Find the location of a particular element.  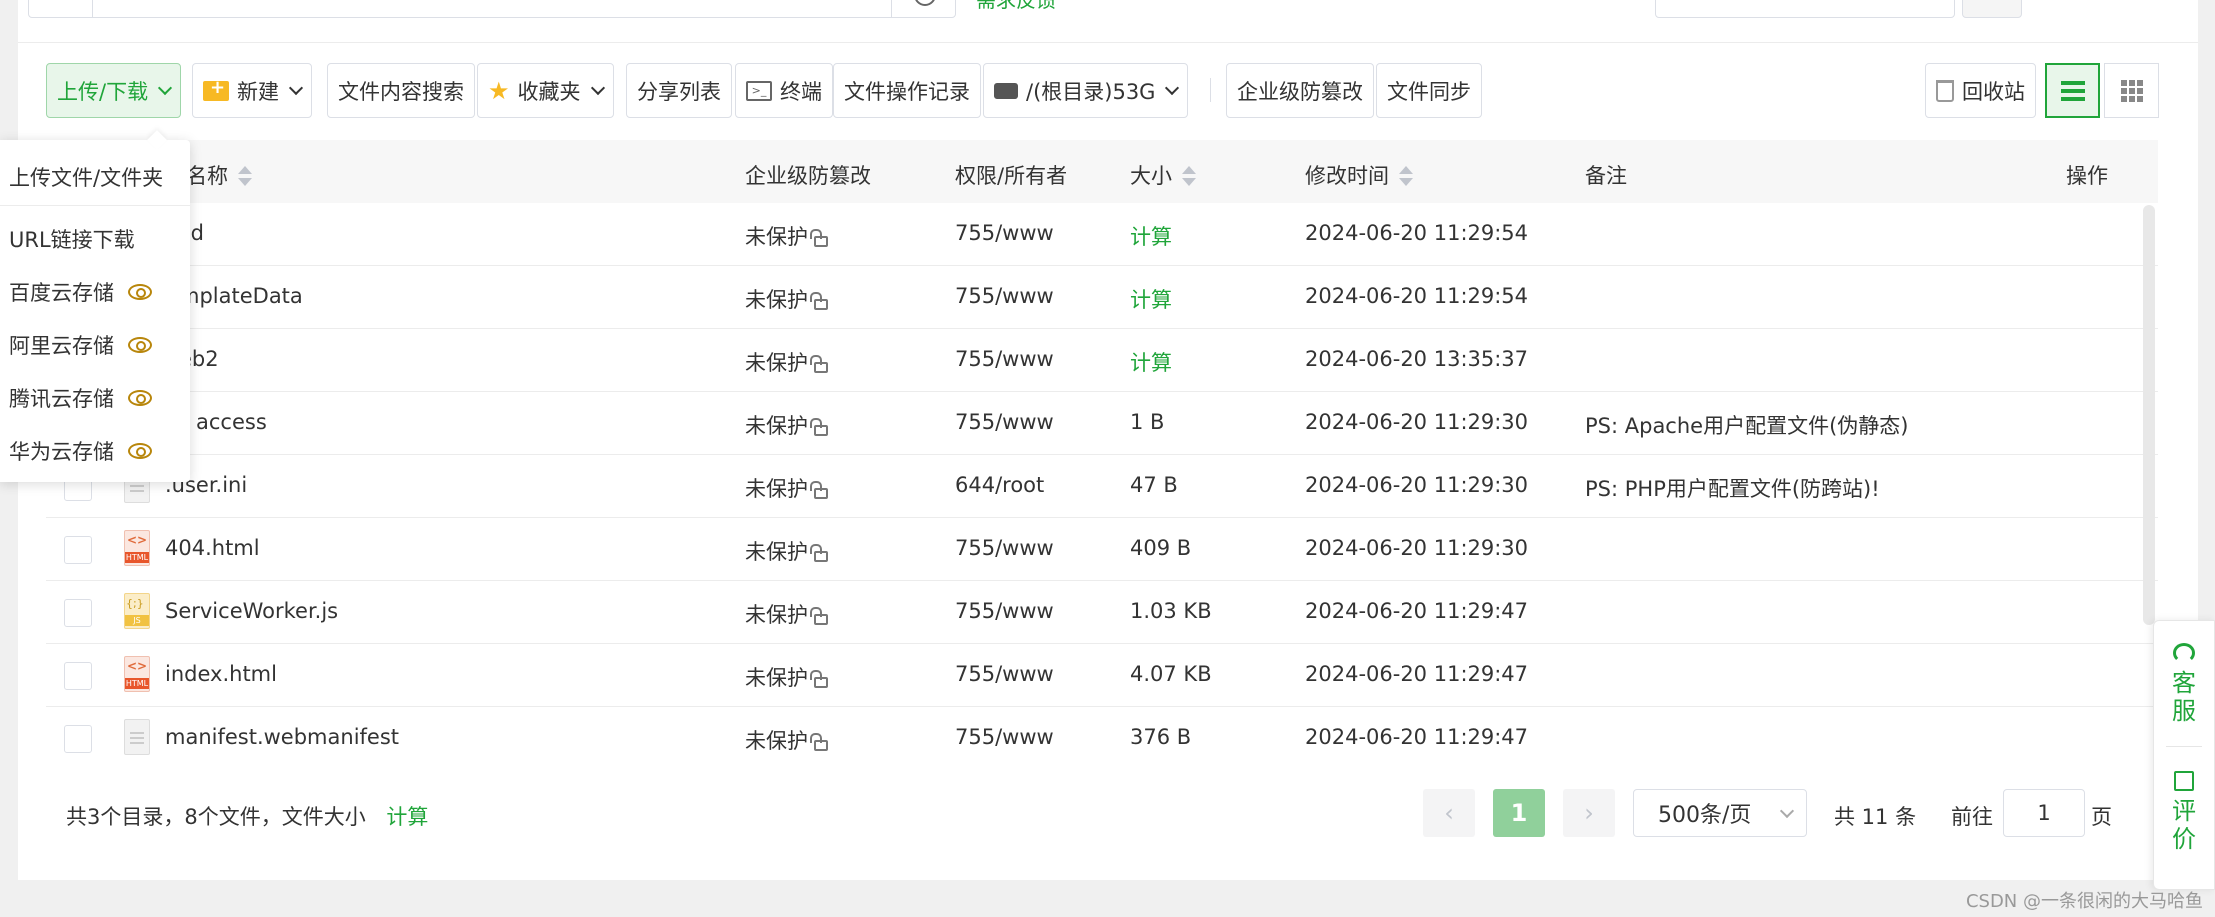

dir-summary: 共3个目录，8个文件，文件大小 计算 is located at coordinates (247, 817).